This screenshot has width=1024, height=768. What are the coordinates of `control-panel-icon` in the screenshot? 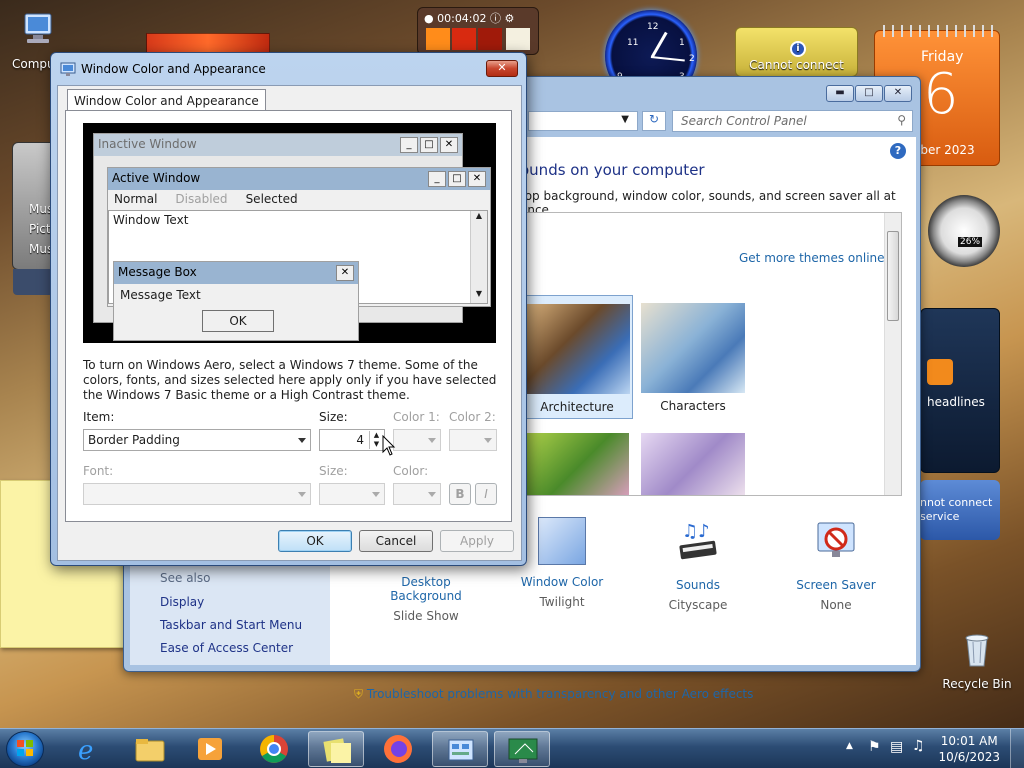 It's located at (461, 750).